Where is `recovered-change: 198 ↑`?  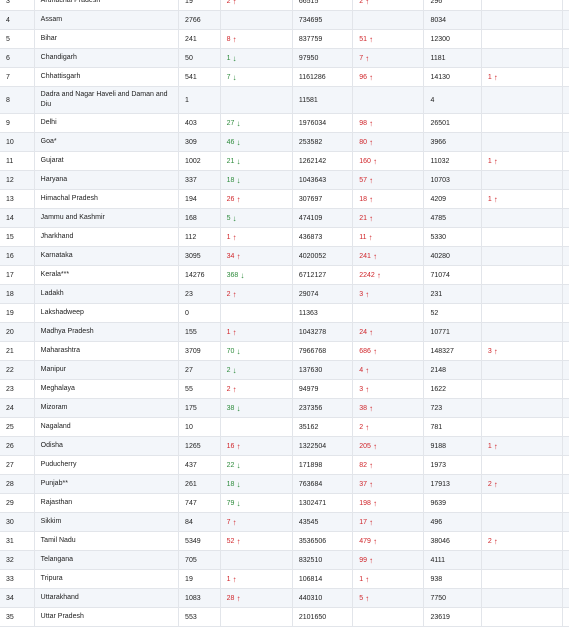
recovered-change: 198 ↑ is located at coordinates (389, 503).